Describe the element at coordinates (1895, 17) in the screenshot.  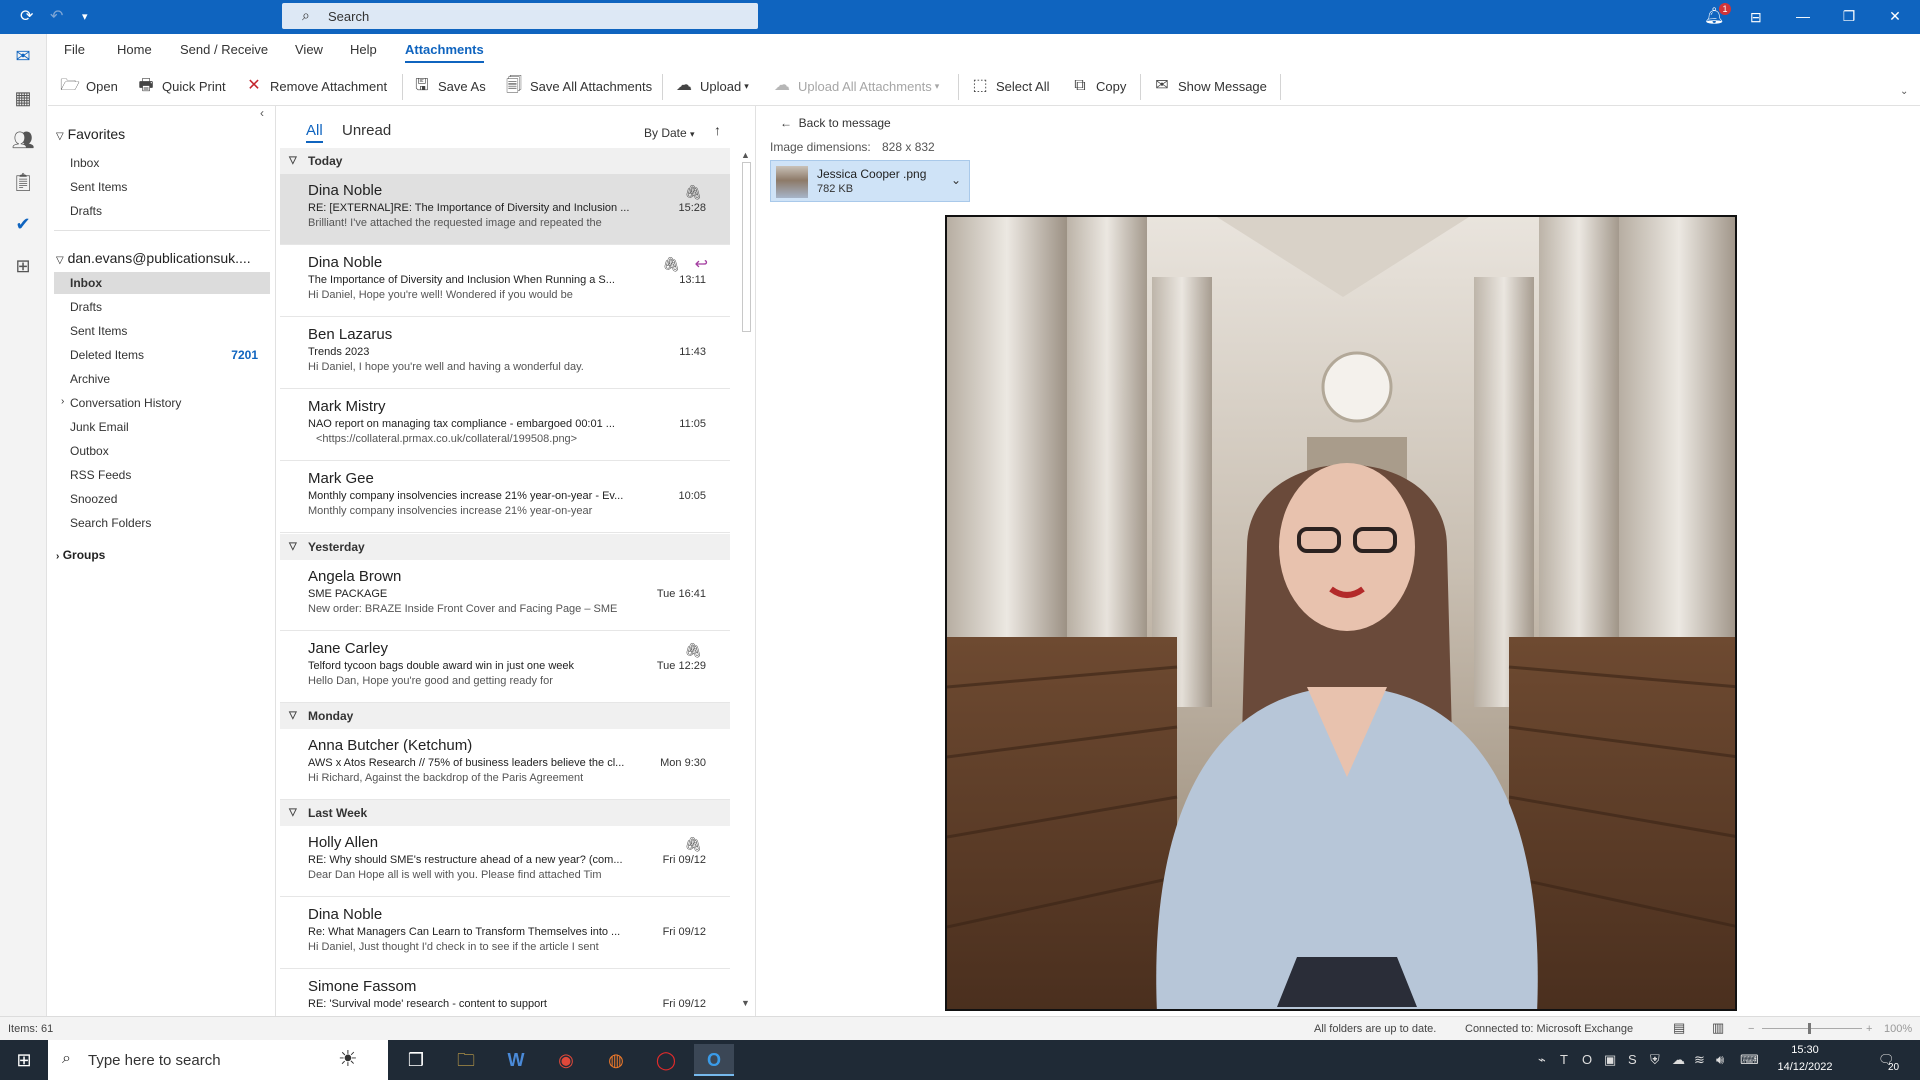
I see `close-button: ✕` at that location.